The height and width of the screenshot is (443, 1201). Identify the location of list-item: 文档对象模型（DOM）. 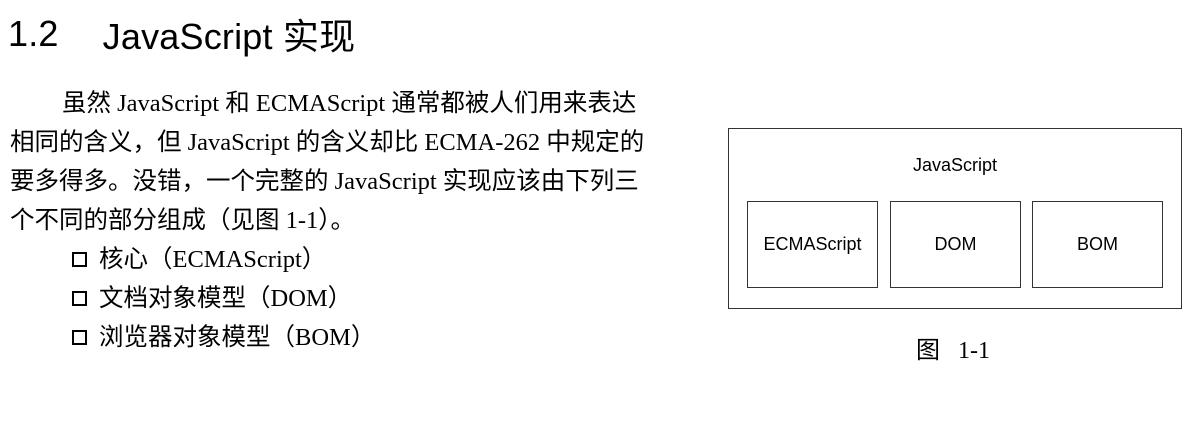
(223, 298).